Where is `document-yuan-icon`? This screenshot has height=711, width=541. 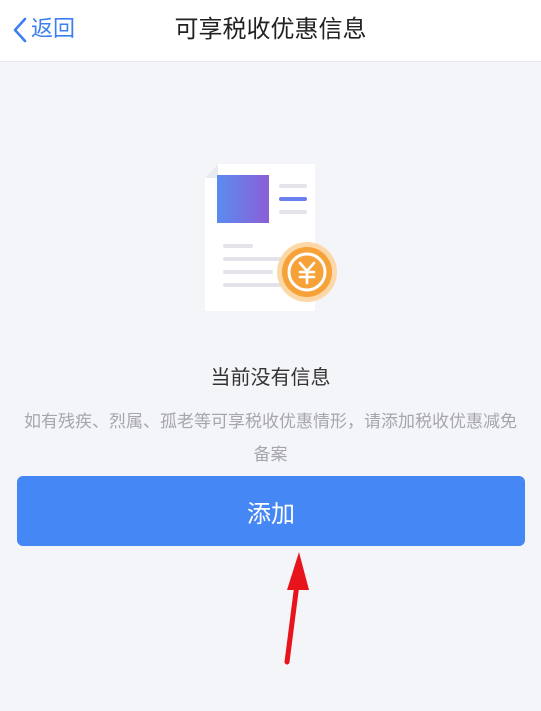 document-yuan-icon is located at coordinates (273, 239).